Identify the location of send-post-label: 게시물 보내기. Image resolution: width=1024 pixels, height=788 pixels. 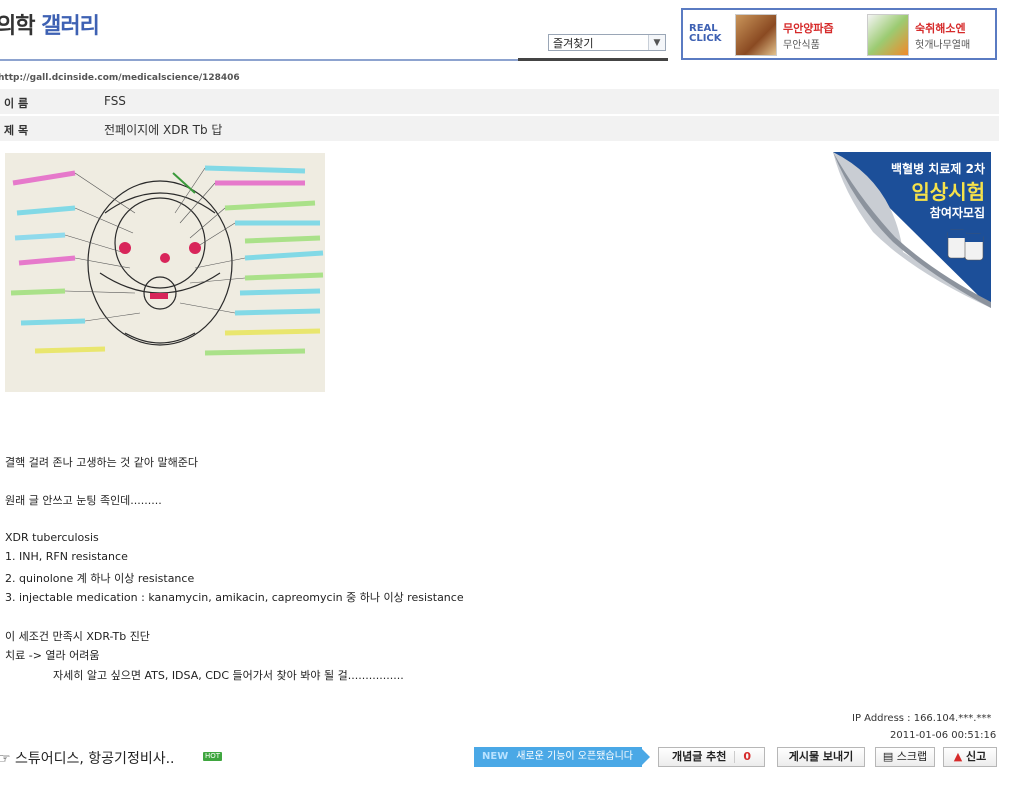
(821, 756).